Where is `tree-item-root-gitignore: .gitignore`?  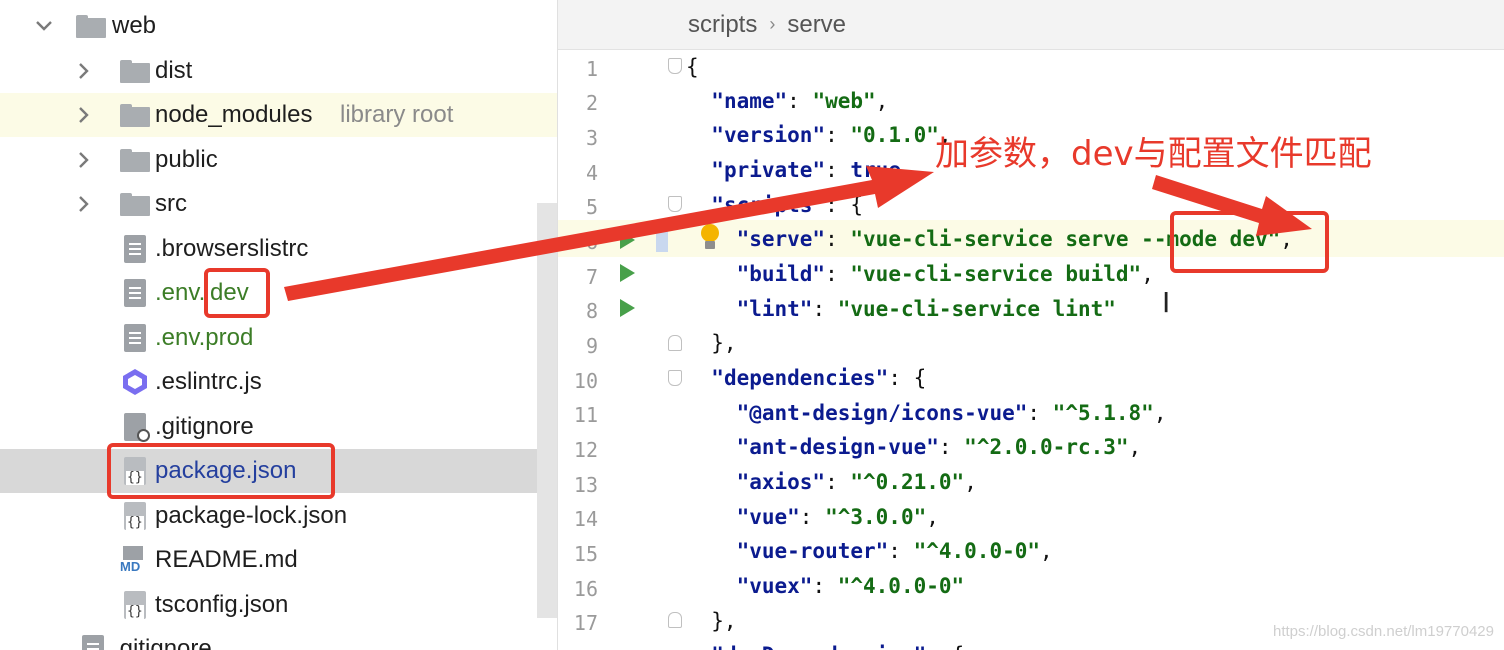 tree-item-root-gitignore: .gitignore is located at coordinates (278, 638).